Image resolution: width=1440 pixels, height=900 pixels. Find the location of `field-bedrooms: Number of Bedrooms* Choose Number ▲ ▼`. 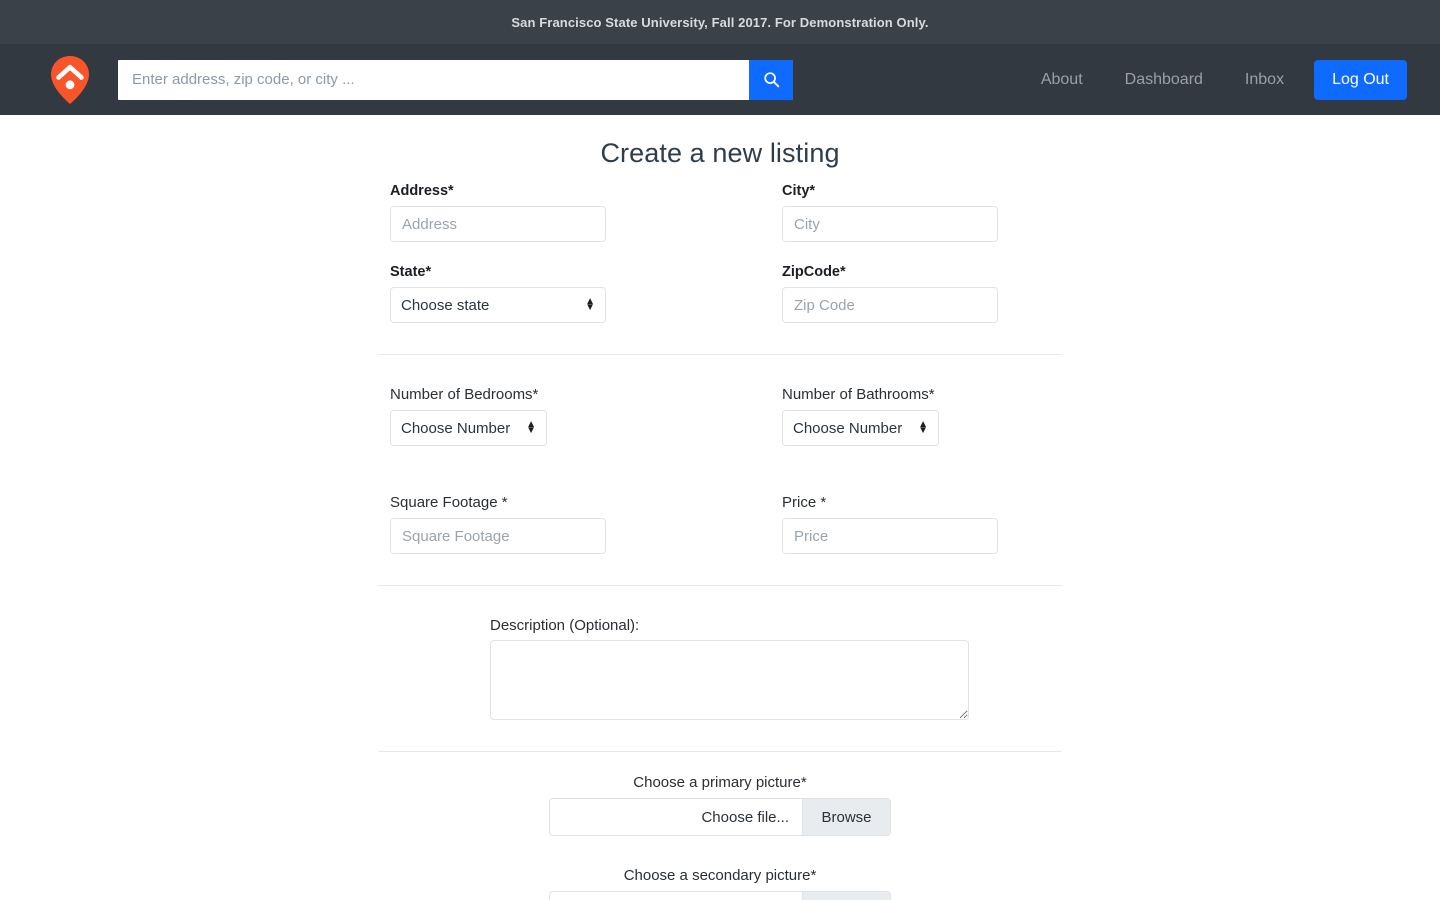

field-bedrooms: Number of Bedrooms* Choose Number ▲ ▼ is located at coordinates (549, 416).